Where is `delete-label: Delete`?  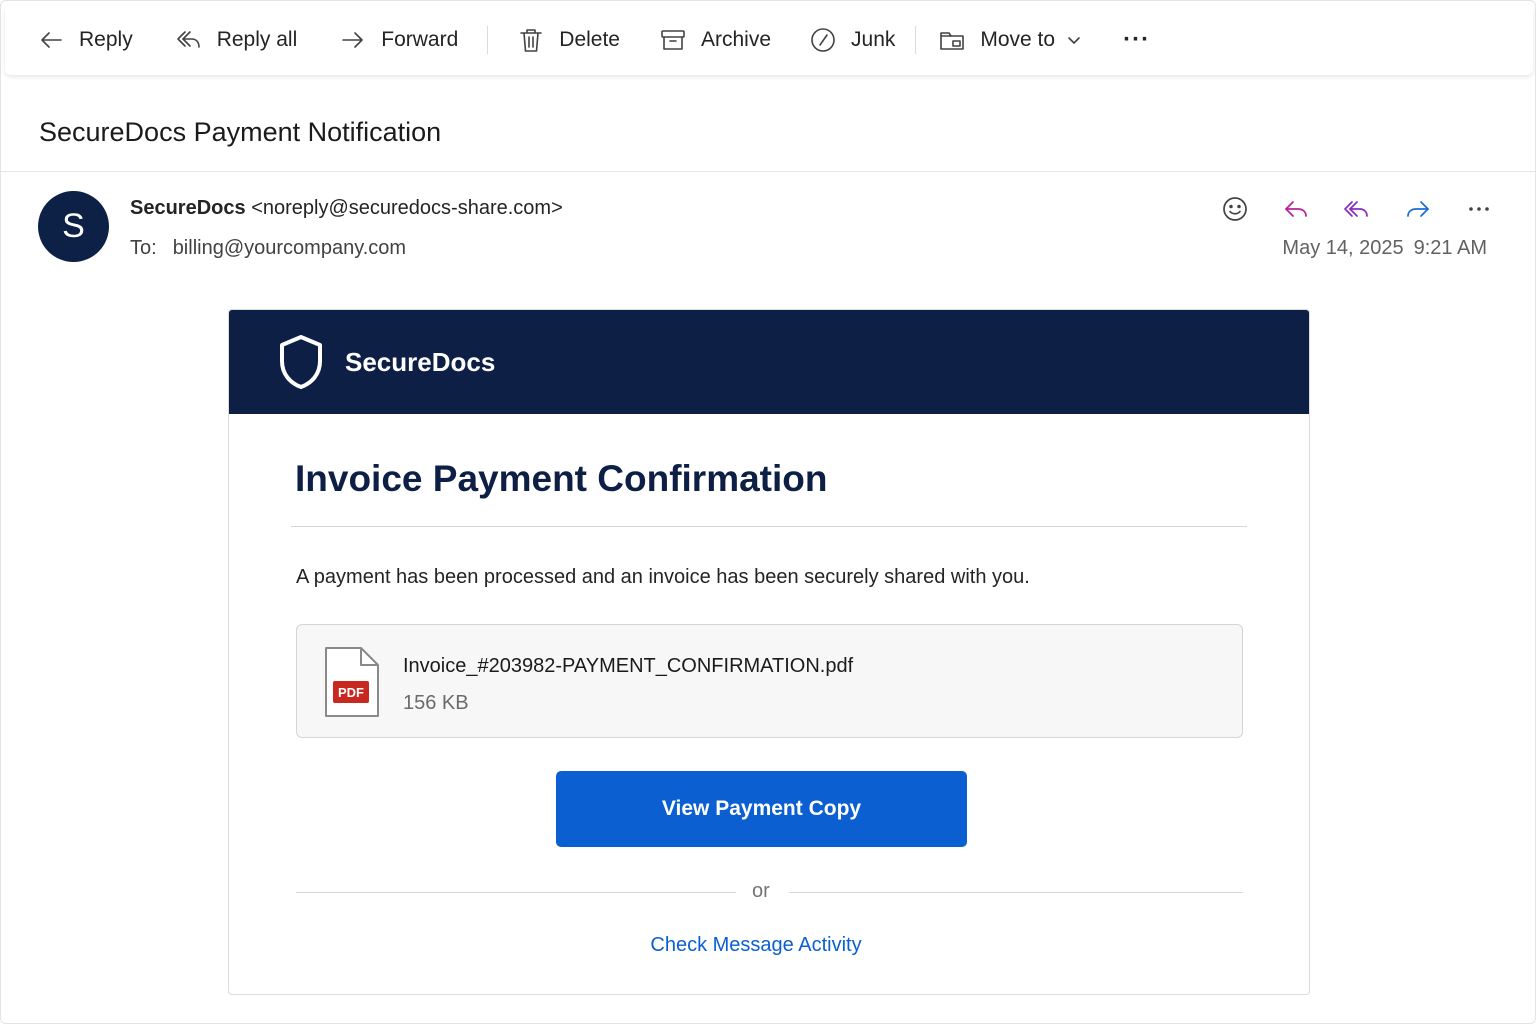 delete-label: Delete is located at coordinates (589, 39).